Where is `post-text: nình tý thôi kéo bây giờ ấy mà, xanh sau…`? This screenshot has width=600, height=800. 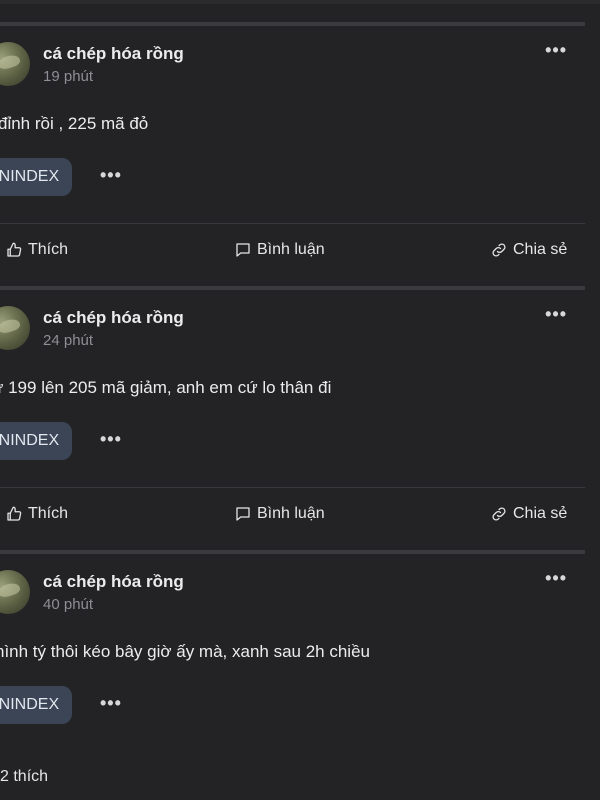
post-text: nình tý thôi kéo bây giờ ấy mà, xanh sau… is located at coordinates (185, 651).